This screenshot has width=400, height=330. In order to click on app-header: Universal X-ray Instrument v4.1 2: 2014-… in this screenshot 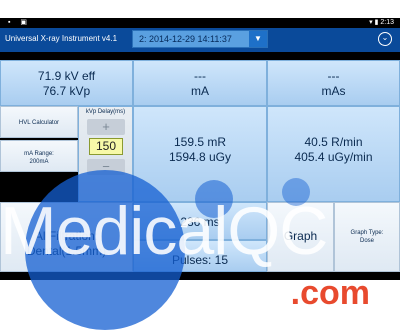, I will do `click(200, 40)`.